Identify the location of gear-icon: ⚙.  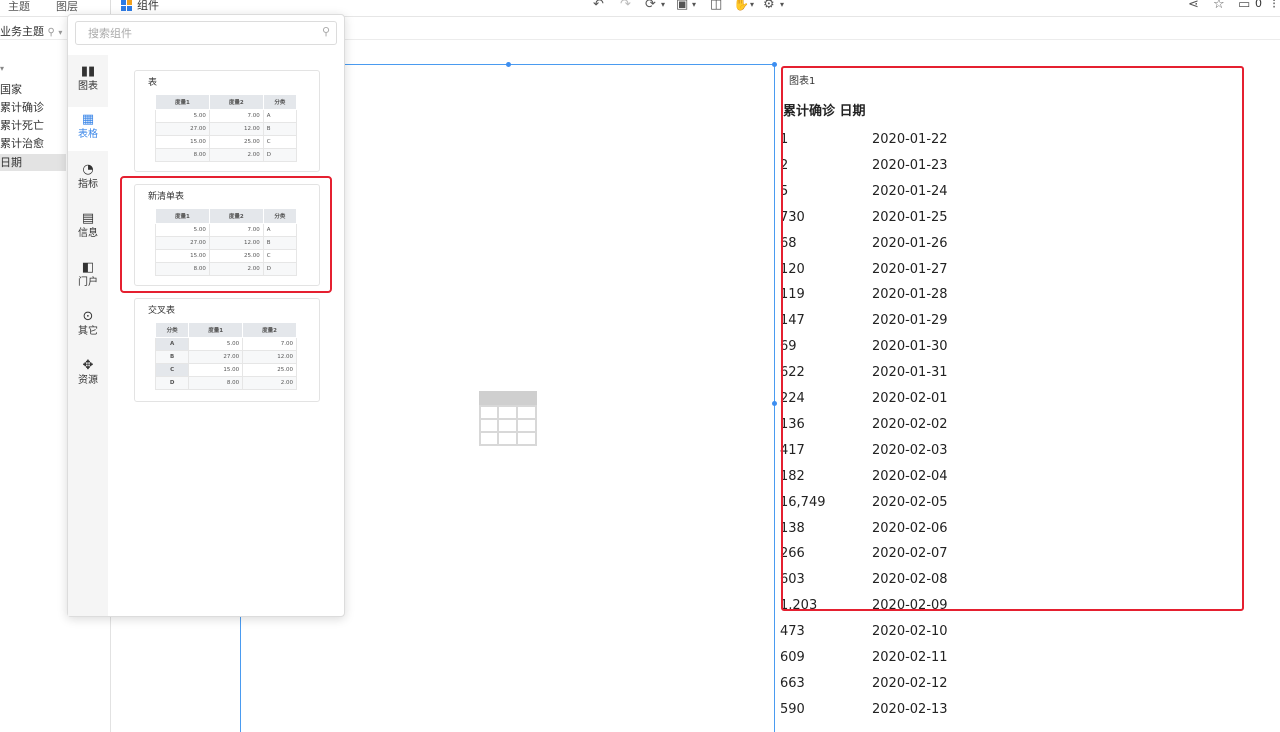
(769, 6).